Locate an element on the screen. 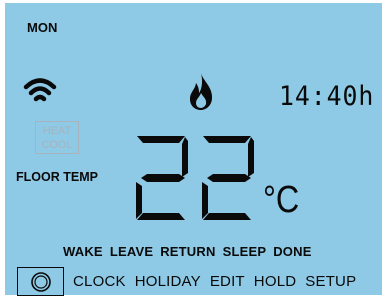  seven-segment-digits is located at coordinates (195, 178).